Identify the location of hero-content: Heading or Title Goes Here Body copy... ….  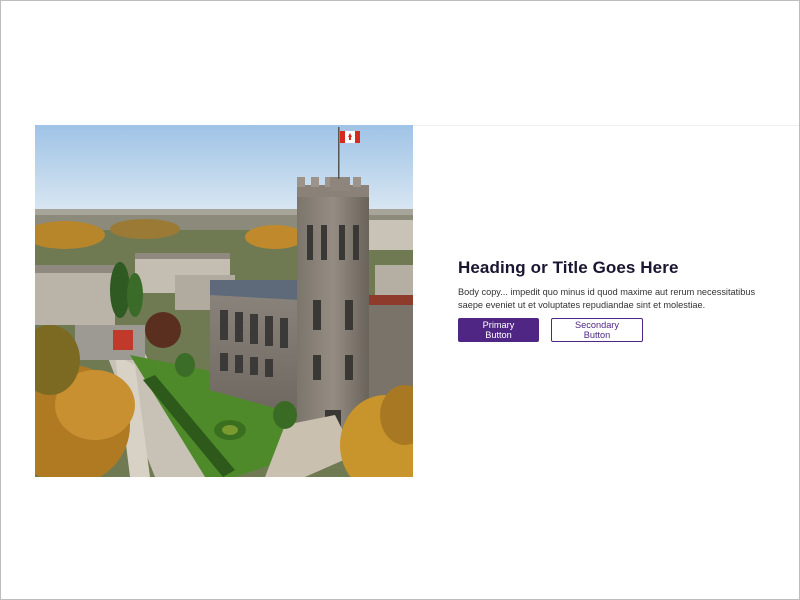
(608, 300).